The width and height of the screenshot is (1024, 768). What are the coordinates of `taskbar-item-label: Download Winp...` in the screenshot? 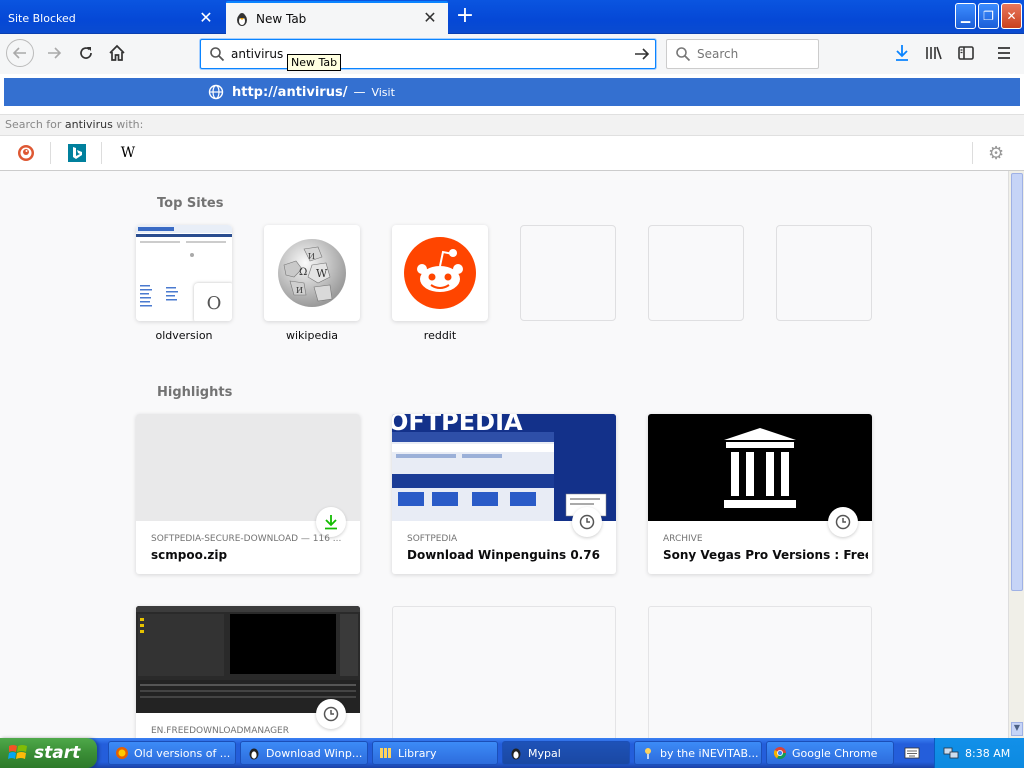 It's located at (314, 753).